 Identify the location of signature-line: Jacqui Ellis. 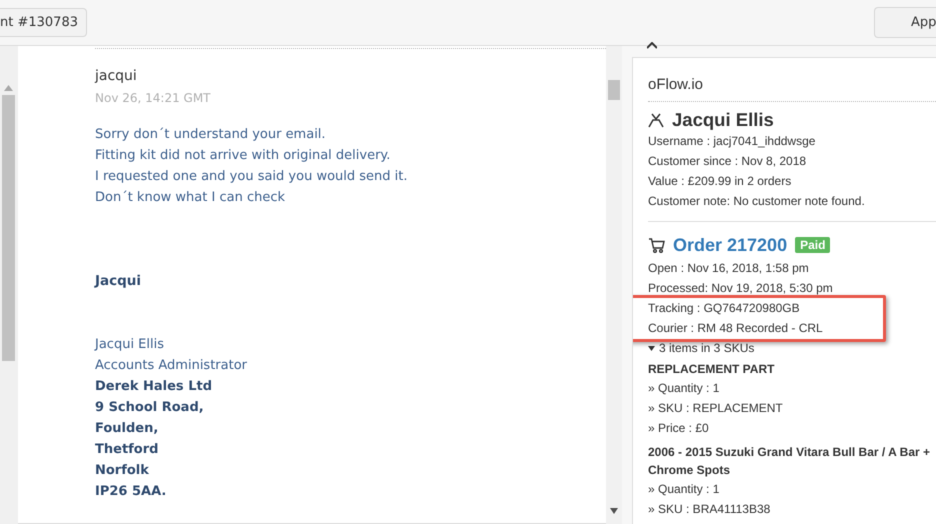
(129, 345).